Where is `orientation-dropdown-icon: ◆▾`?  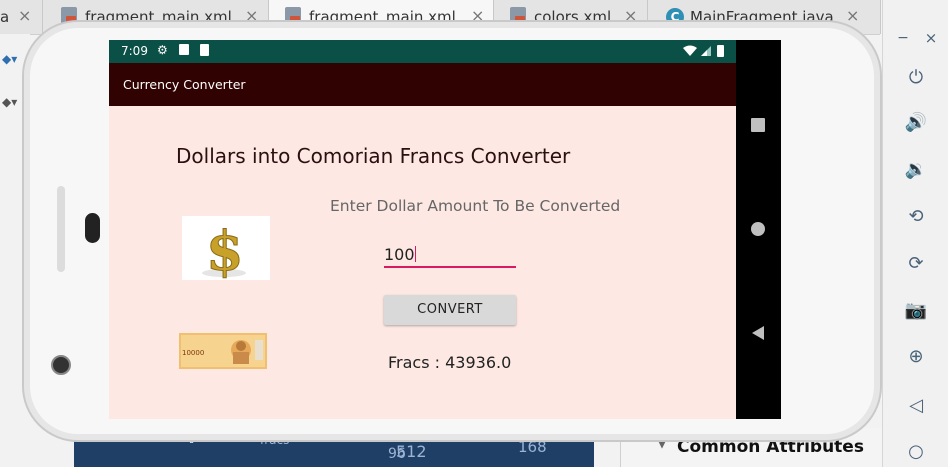 orientation-dropdown-icon: ◆▾ is located at coordinates (9, 102).